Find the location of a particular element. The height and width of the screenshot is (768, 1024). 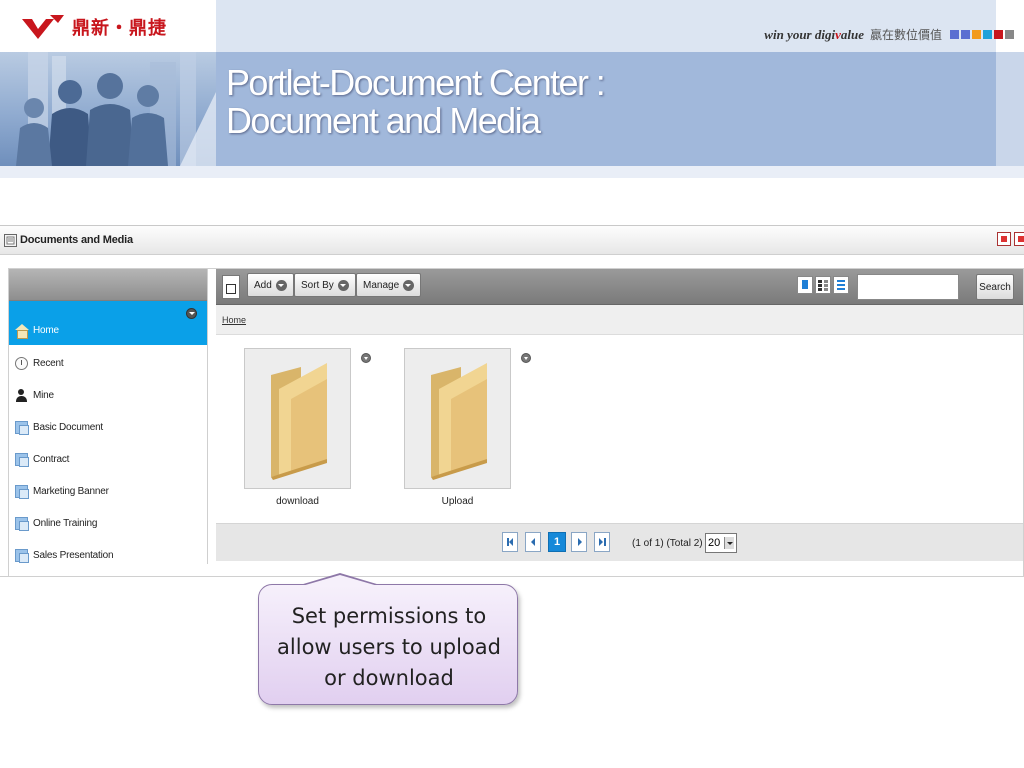

sidebar-item-label: Sales Presentation is located at coordinates (73, 555).